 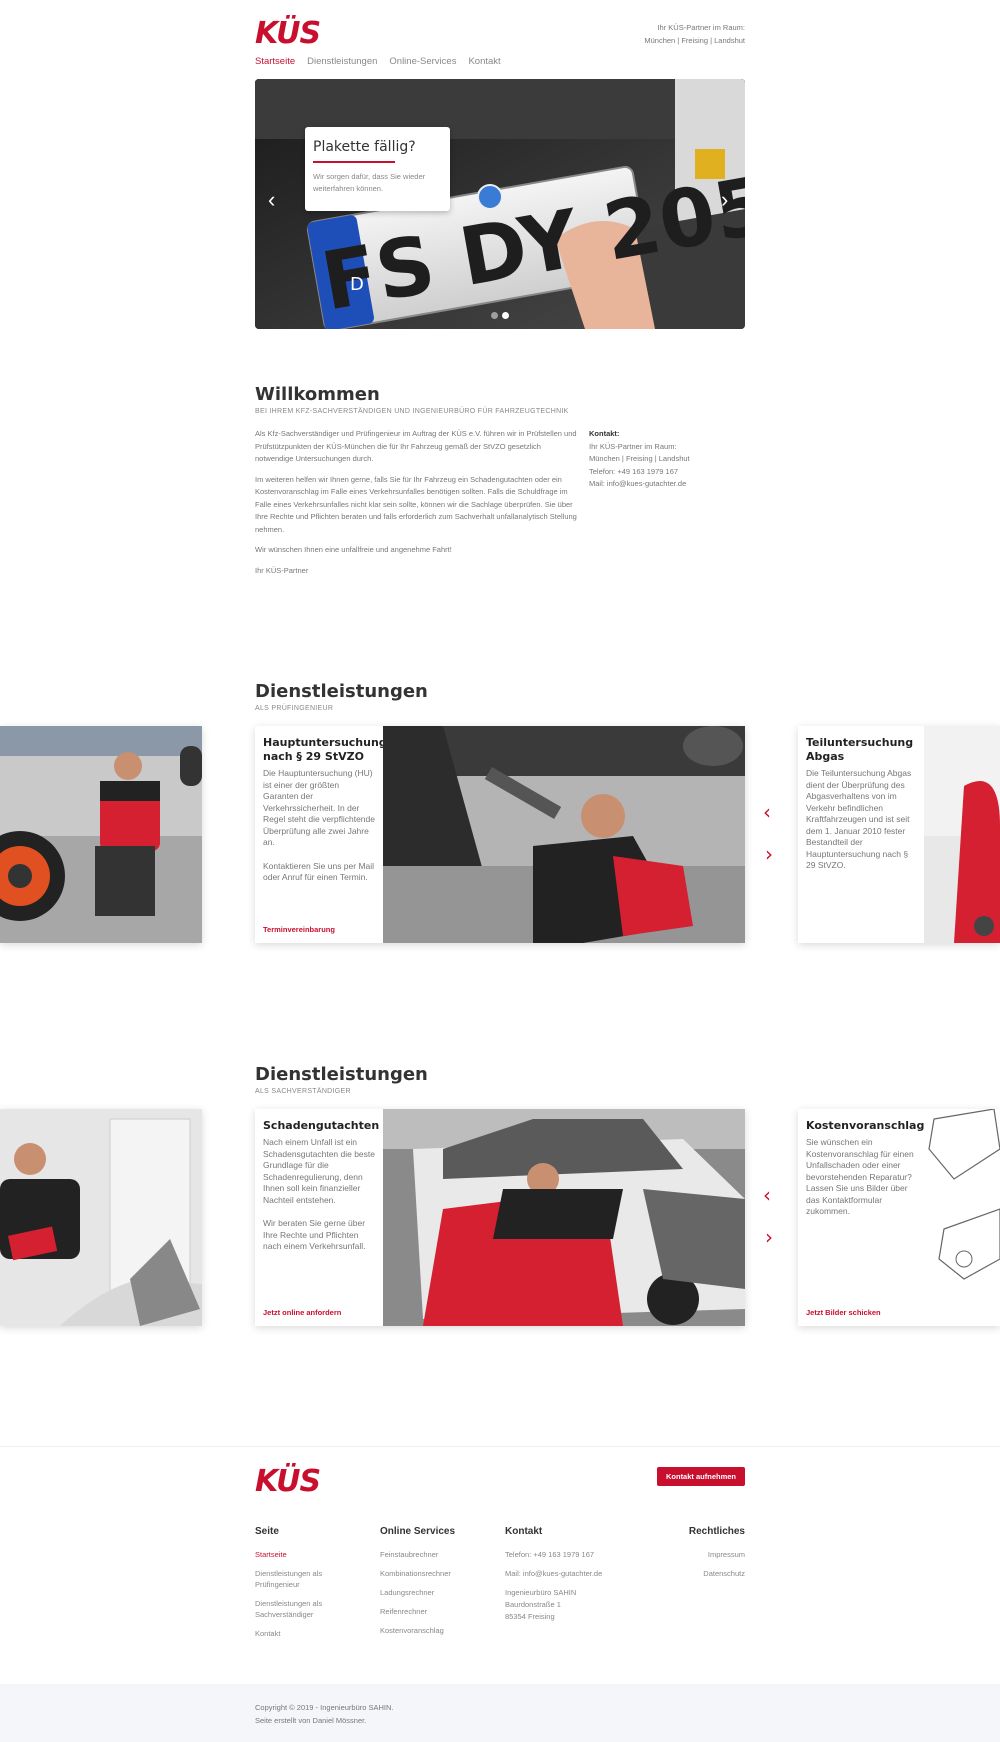 What do you see at coordinates (570, 1573) in the screenshot?
I see `footer-mail: Mail: info@kues-gutachter.de` at bounding box center [570, 1573].